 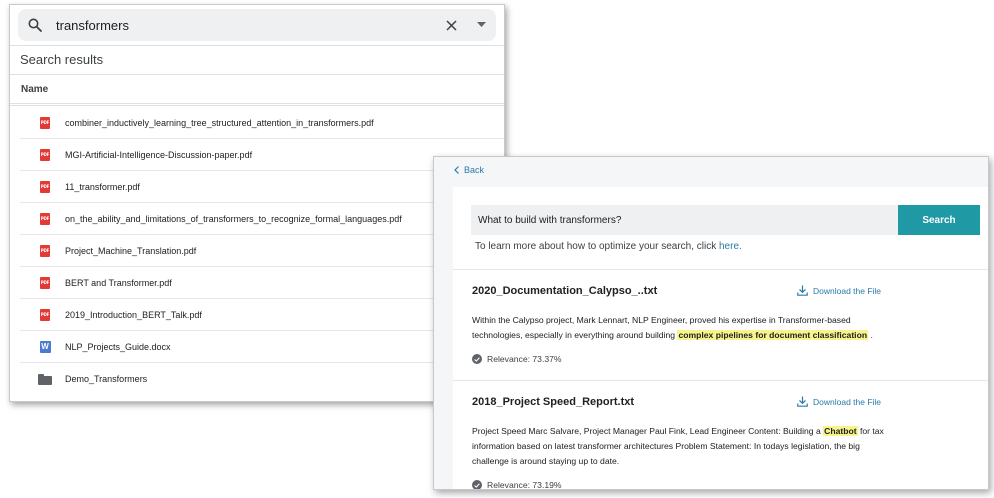 I want to click on file-name: NLP_Projects_Guide.docx, so click(x=118, y=346).